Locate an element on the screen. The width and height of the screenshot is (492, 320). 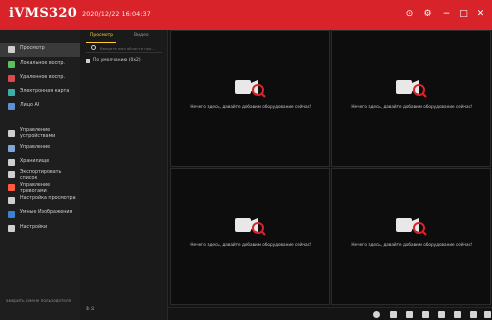
sidebar-item-label: Просмотр is located at coordinates (32, 48).